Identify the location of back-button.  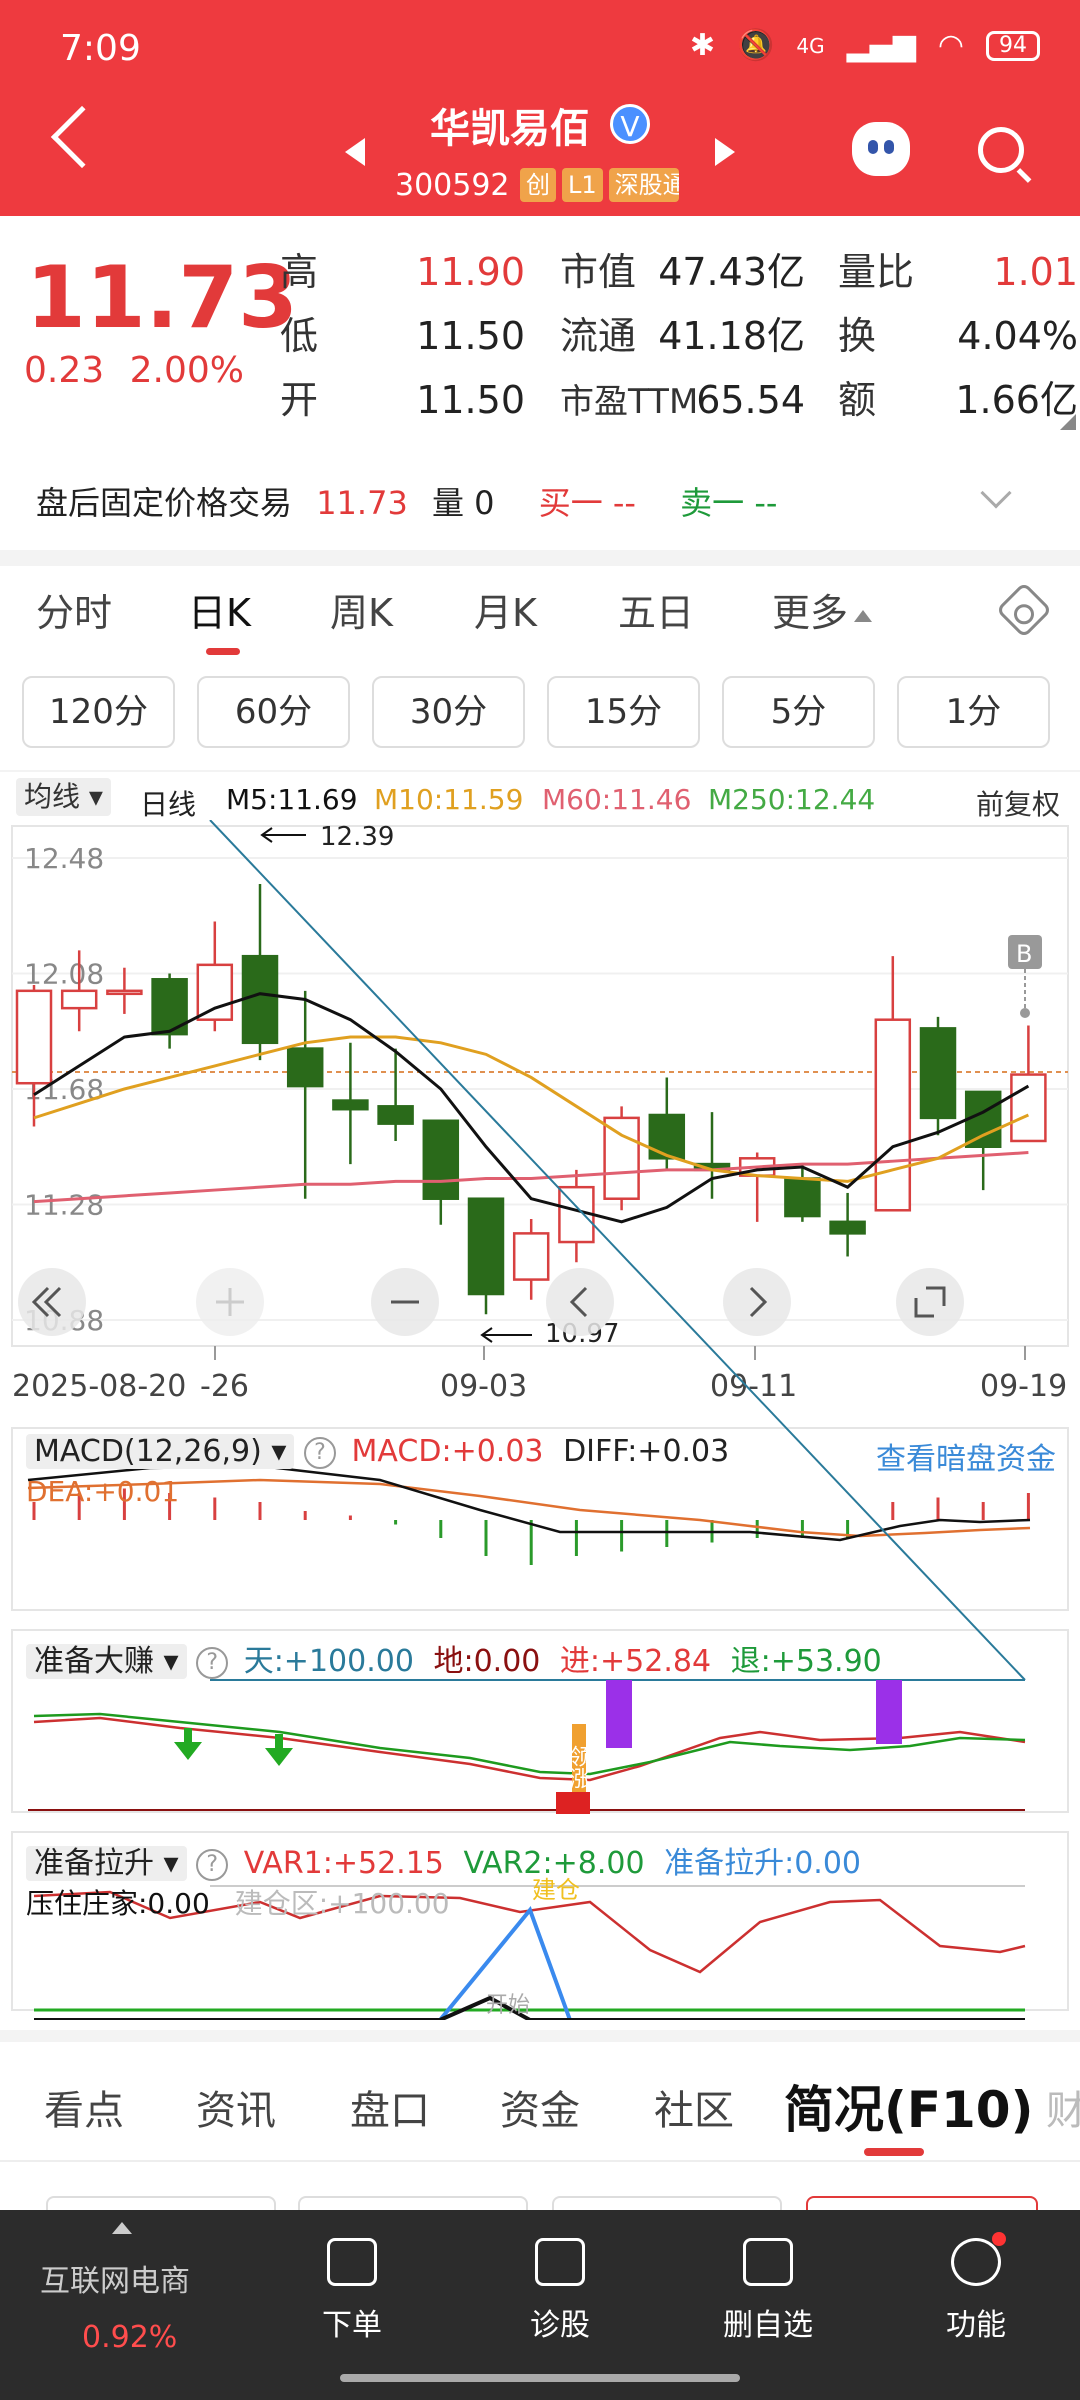
(82, 137).